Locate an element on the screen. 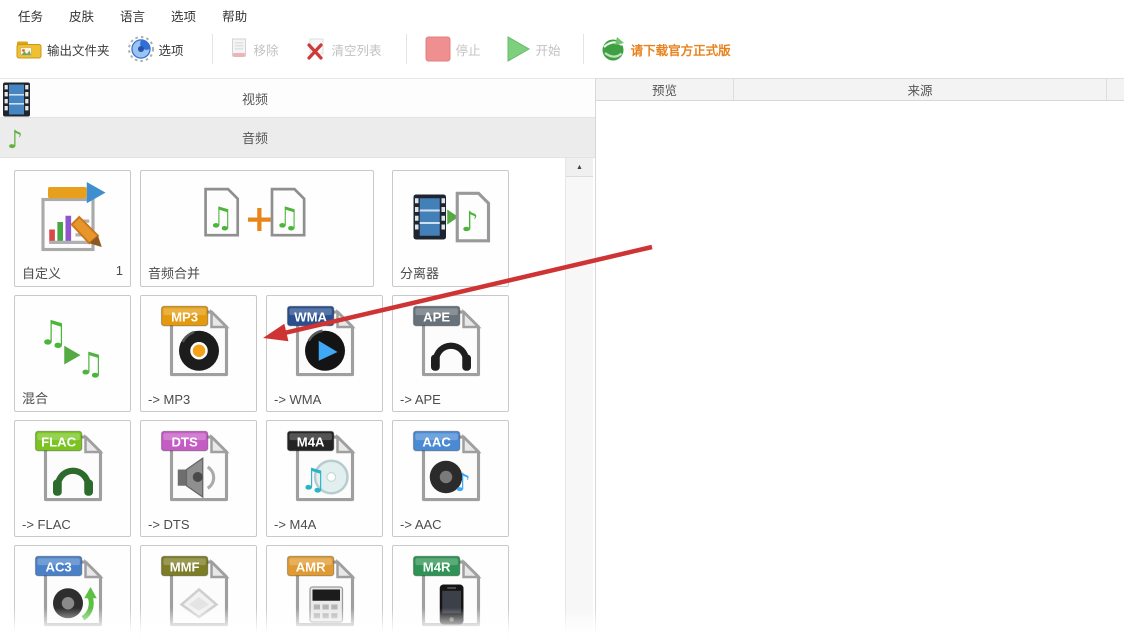 The width and height of the screenshot is (1124, 638). column-header-preview: 预览 is located at coordinates (665, 89).